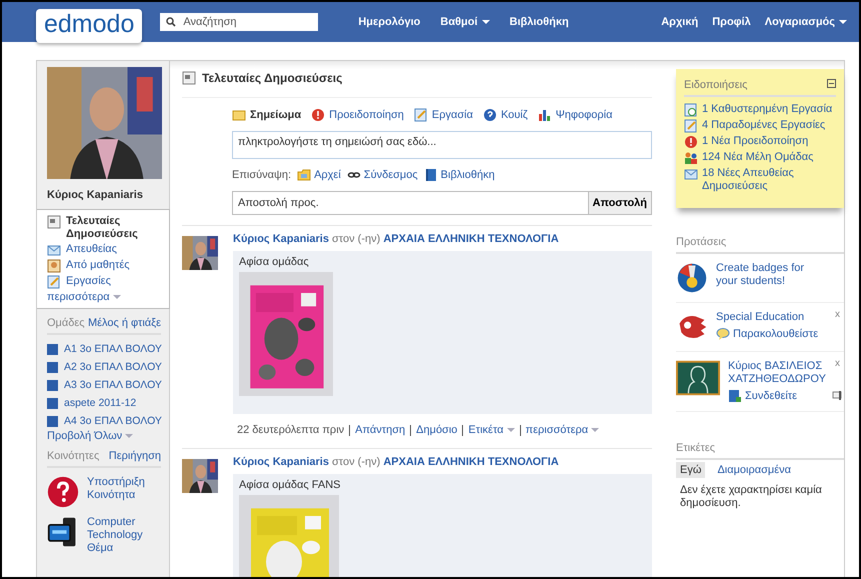  Describe the element at coordinates (545, 115) in the screenshot. I see `bar-chart-icon` at that location.